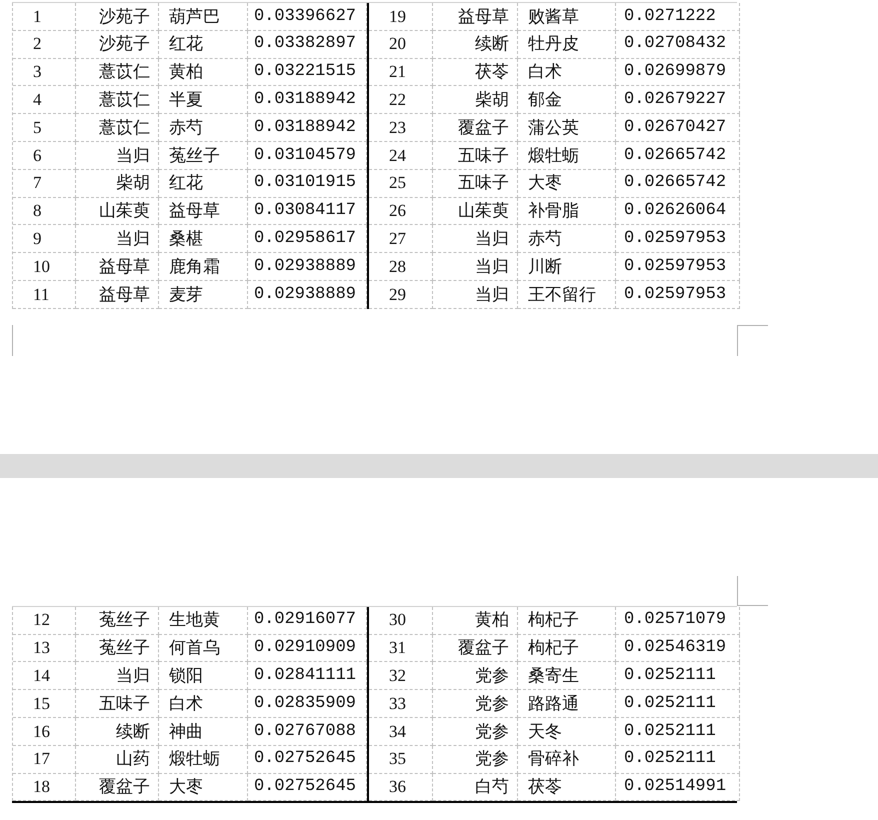 Image resolution: width=878 pixels, height=820 pixels. Describe the element at coordinates (678, 212) in the screenshot. I see `table-cell: 0.02626064` at that location.